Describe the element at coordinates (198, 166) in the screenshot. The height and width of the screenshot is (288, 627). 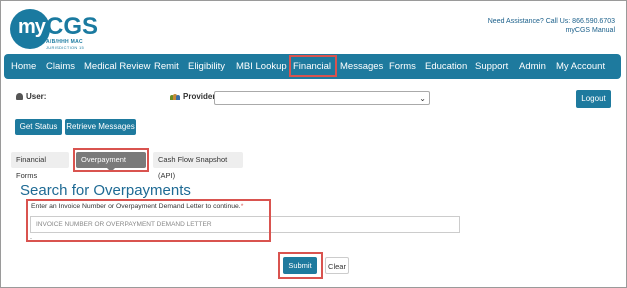
I see `tab-cash-flow-snapshot: Cash Flow Snapshot (API)` at that location.